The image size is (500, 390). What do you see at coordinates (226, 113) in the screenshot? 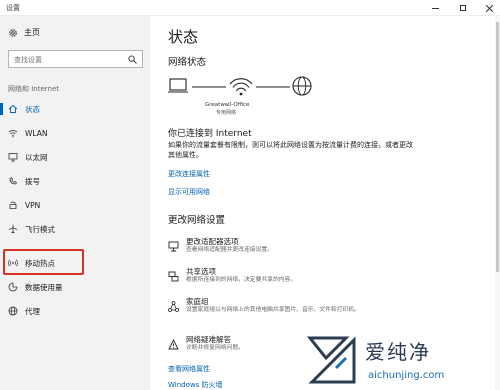
I see `network-type: 专用网络` at bounding box center [226, 113].